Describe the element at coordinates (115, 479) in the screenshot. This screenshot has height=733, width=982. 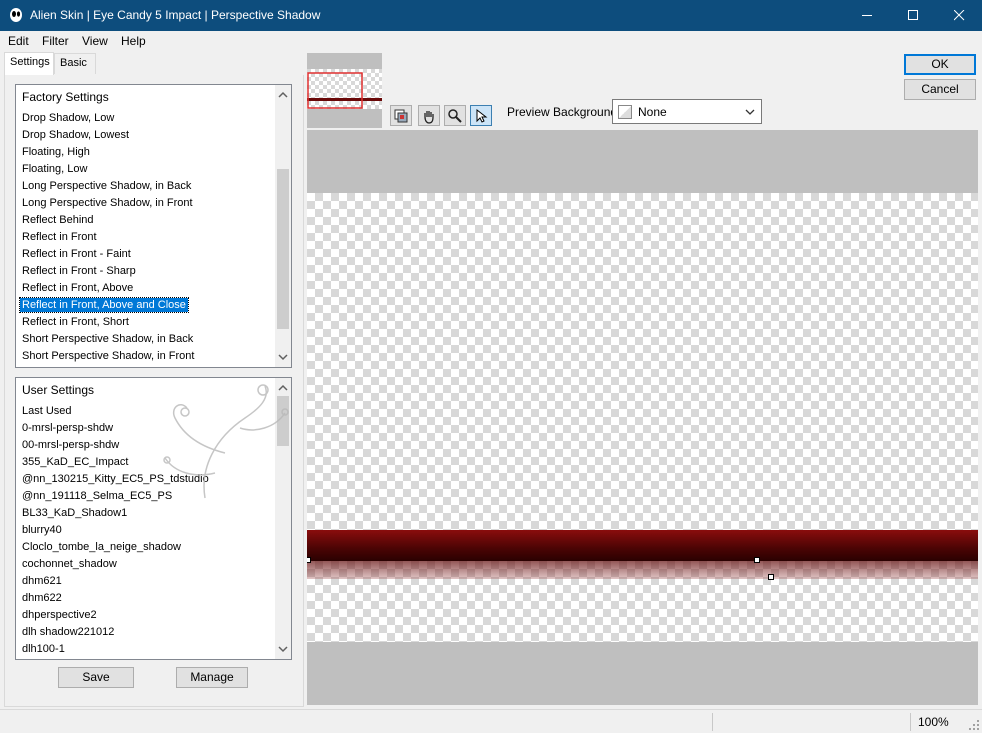
I see `list-item-label: @nn_130215_Kitty_EC5_PS_tdstudio` at that location.